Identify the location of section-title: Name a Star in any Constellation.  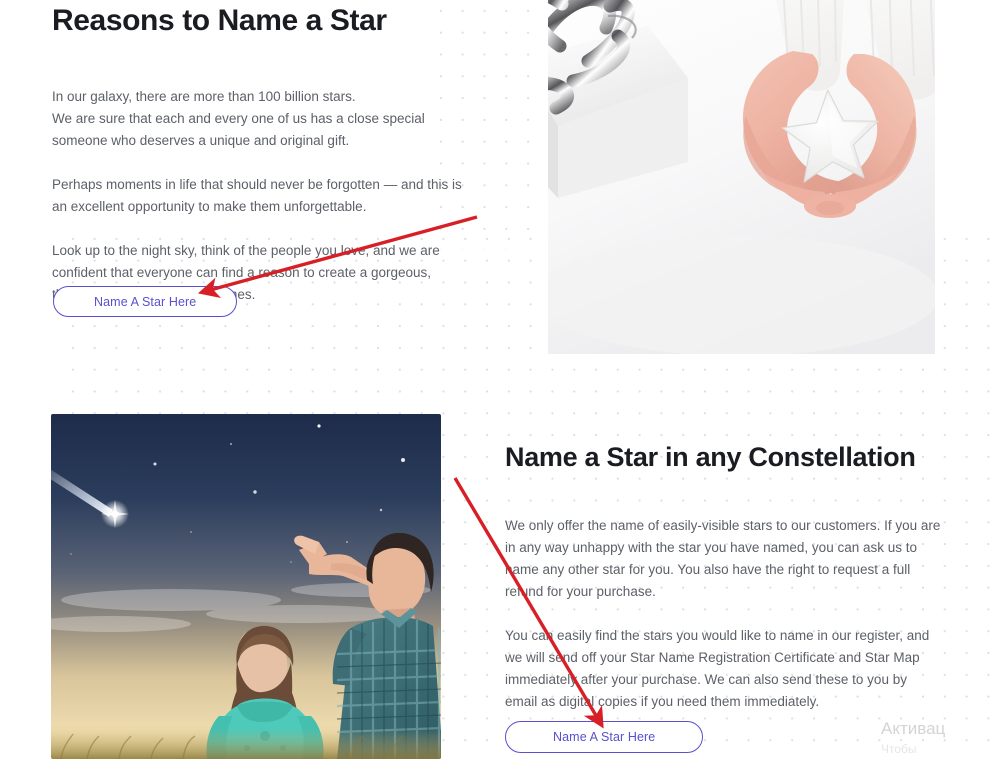
(710, 457).